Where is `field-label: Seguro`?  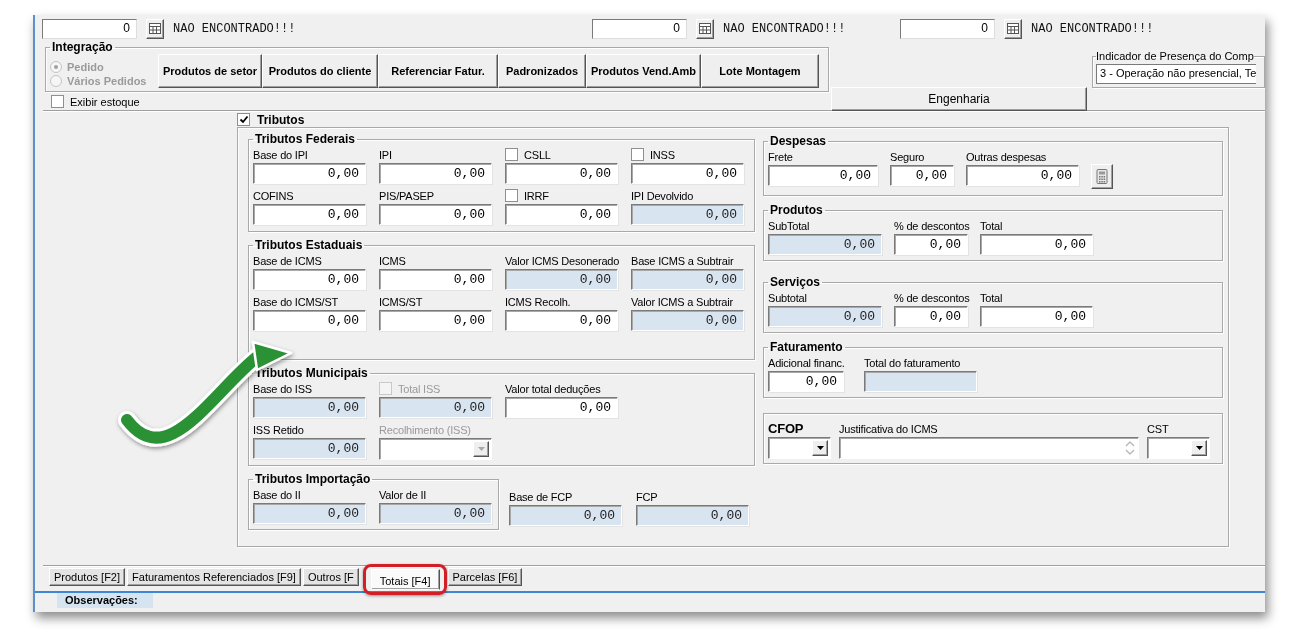 field-label: Seguro is located at coordinates (907, 156).